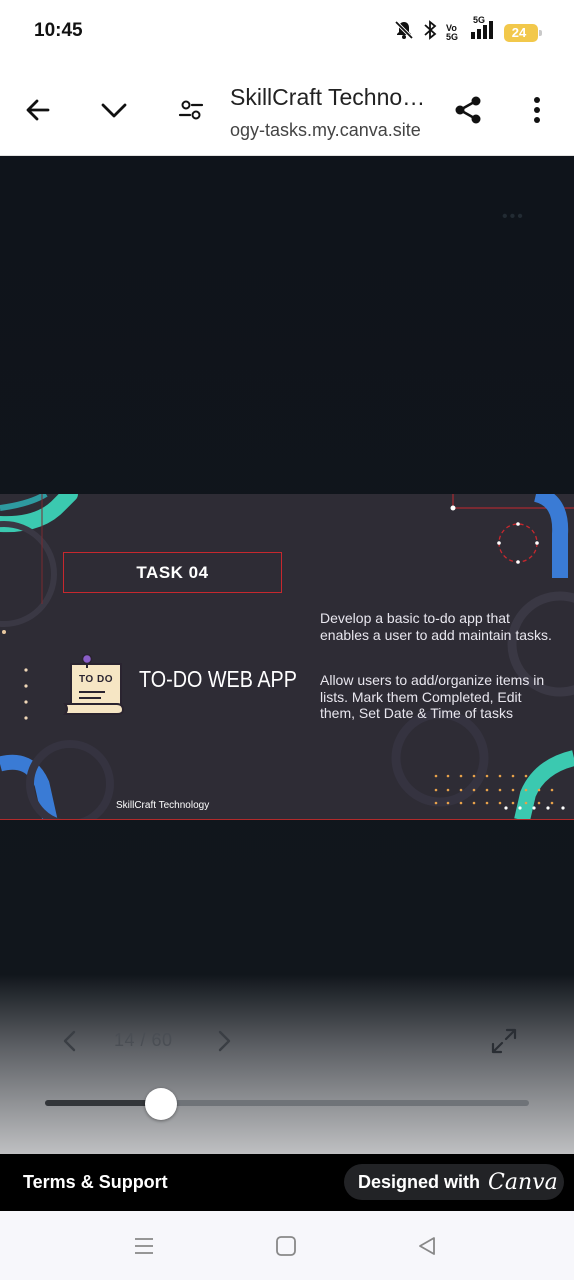 The image size is (574, 1280). Describe the element at coordinates (114, 110) in the screenshot. I see `chevron-down-icon` at that location.